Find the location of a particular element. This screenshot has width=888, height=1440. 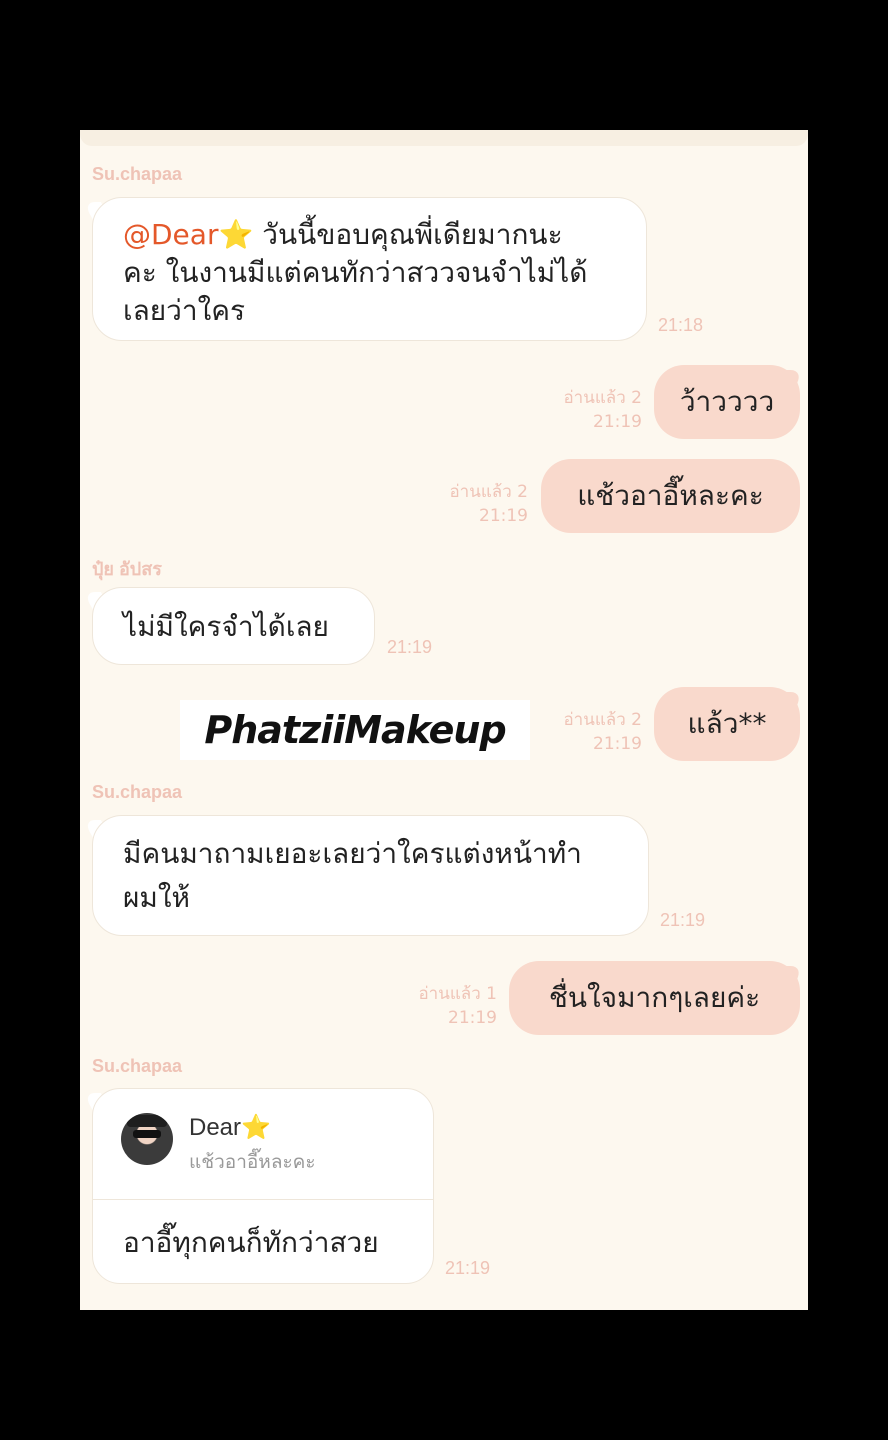

top-bar-edge is located at coordinates (444, 138).